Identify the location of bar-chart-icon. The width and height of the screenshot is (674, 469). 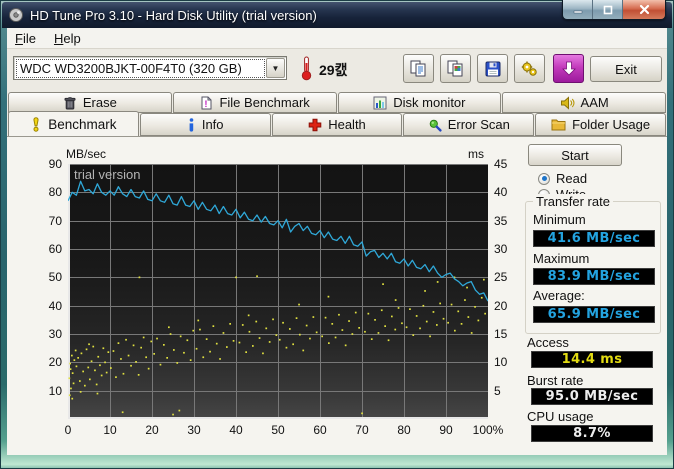
(380, 102).